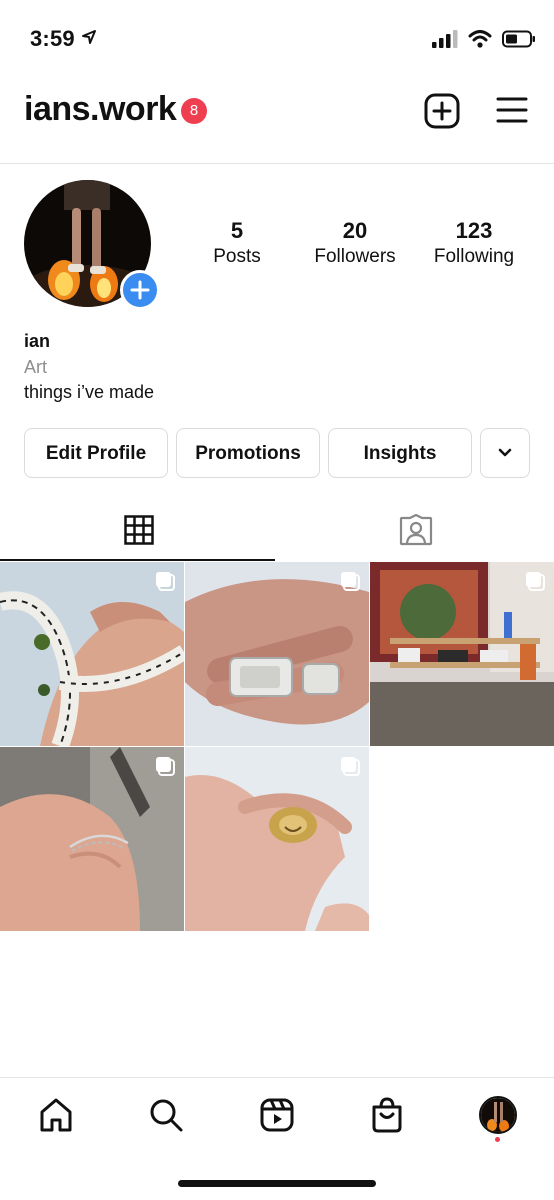 The height and width of the screenshot is (1200, 554). I want to click on menu-button, so click(512, 112).